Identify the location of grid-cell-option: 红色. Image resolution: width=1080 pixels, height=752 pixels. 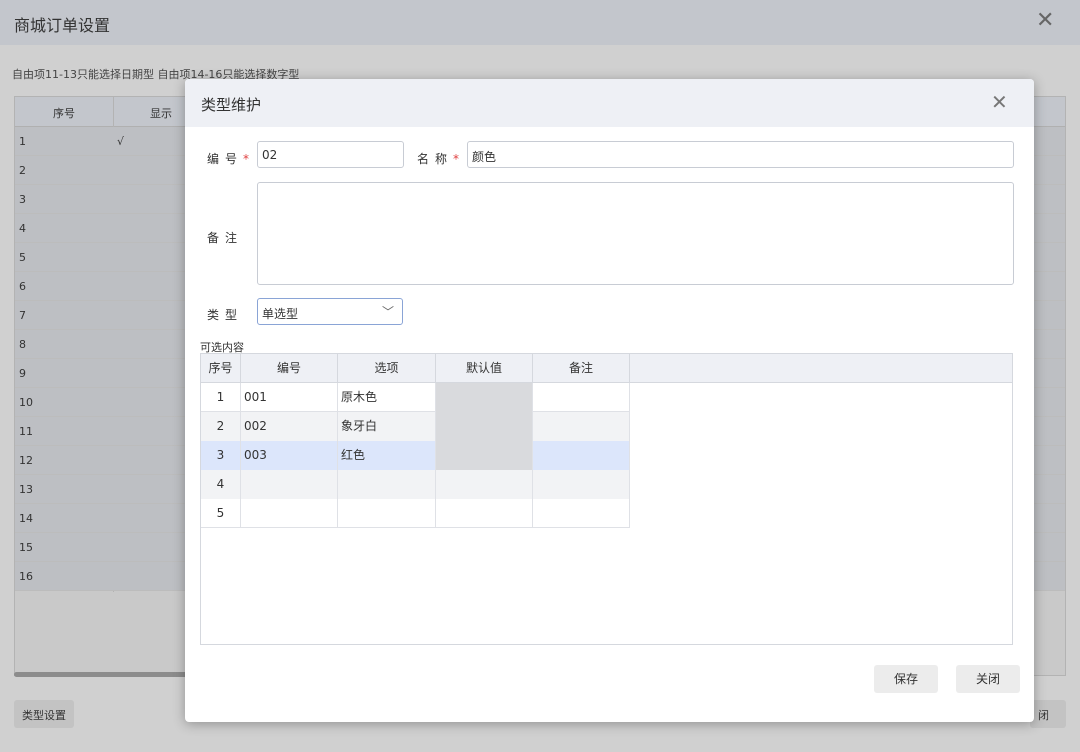
(387, 455).